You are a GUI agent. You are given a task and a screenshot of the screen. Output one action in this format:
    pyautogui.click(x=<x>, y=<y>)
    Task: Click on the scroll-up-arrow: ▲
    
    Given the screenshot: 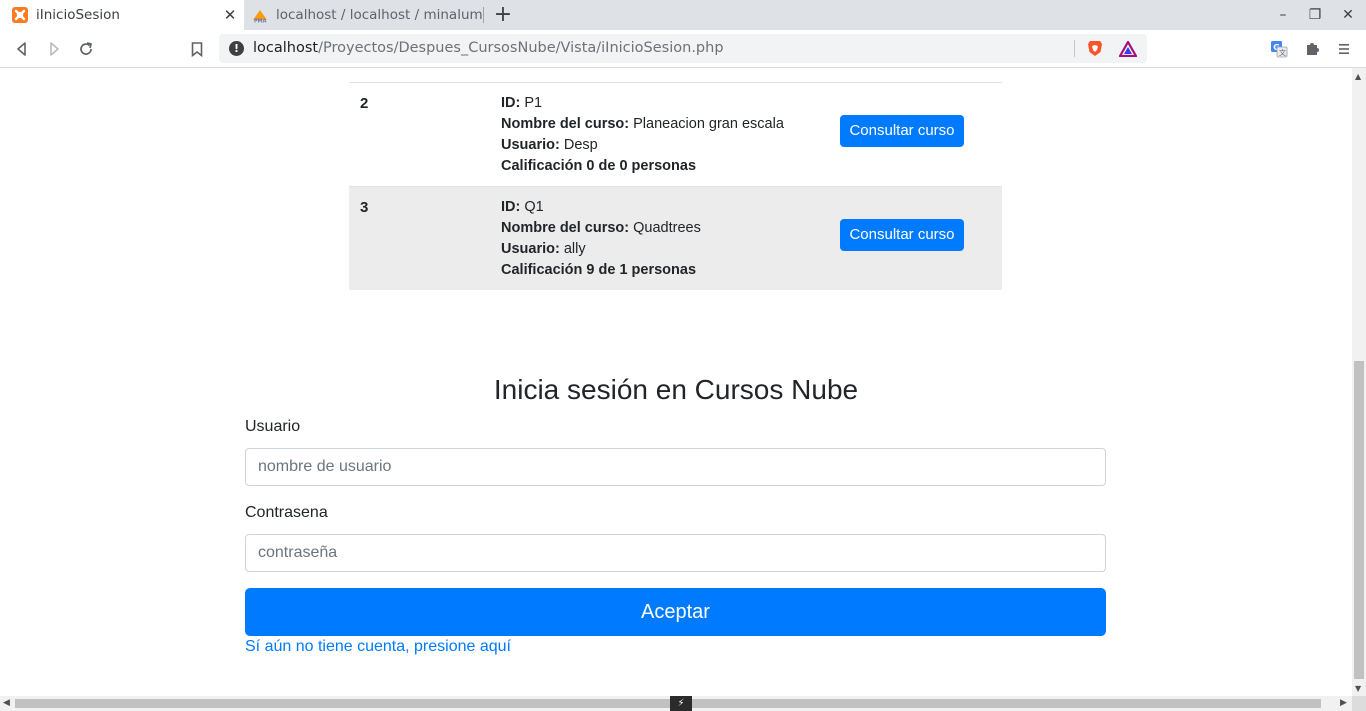 What is the action you would take?
    pyautogui.click(x=1358, y=76)
    